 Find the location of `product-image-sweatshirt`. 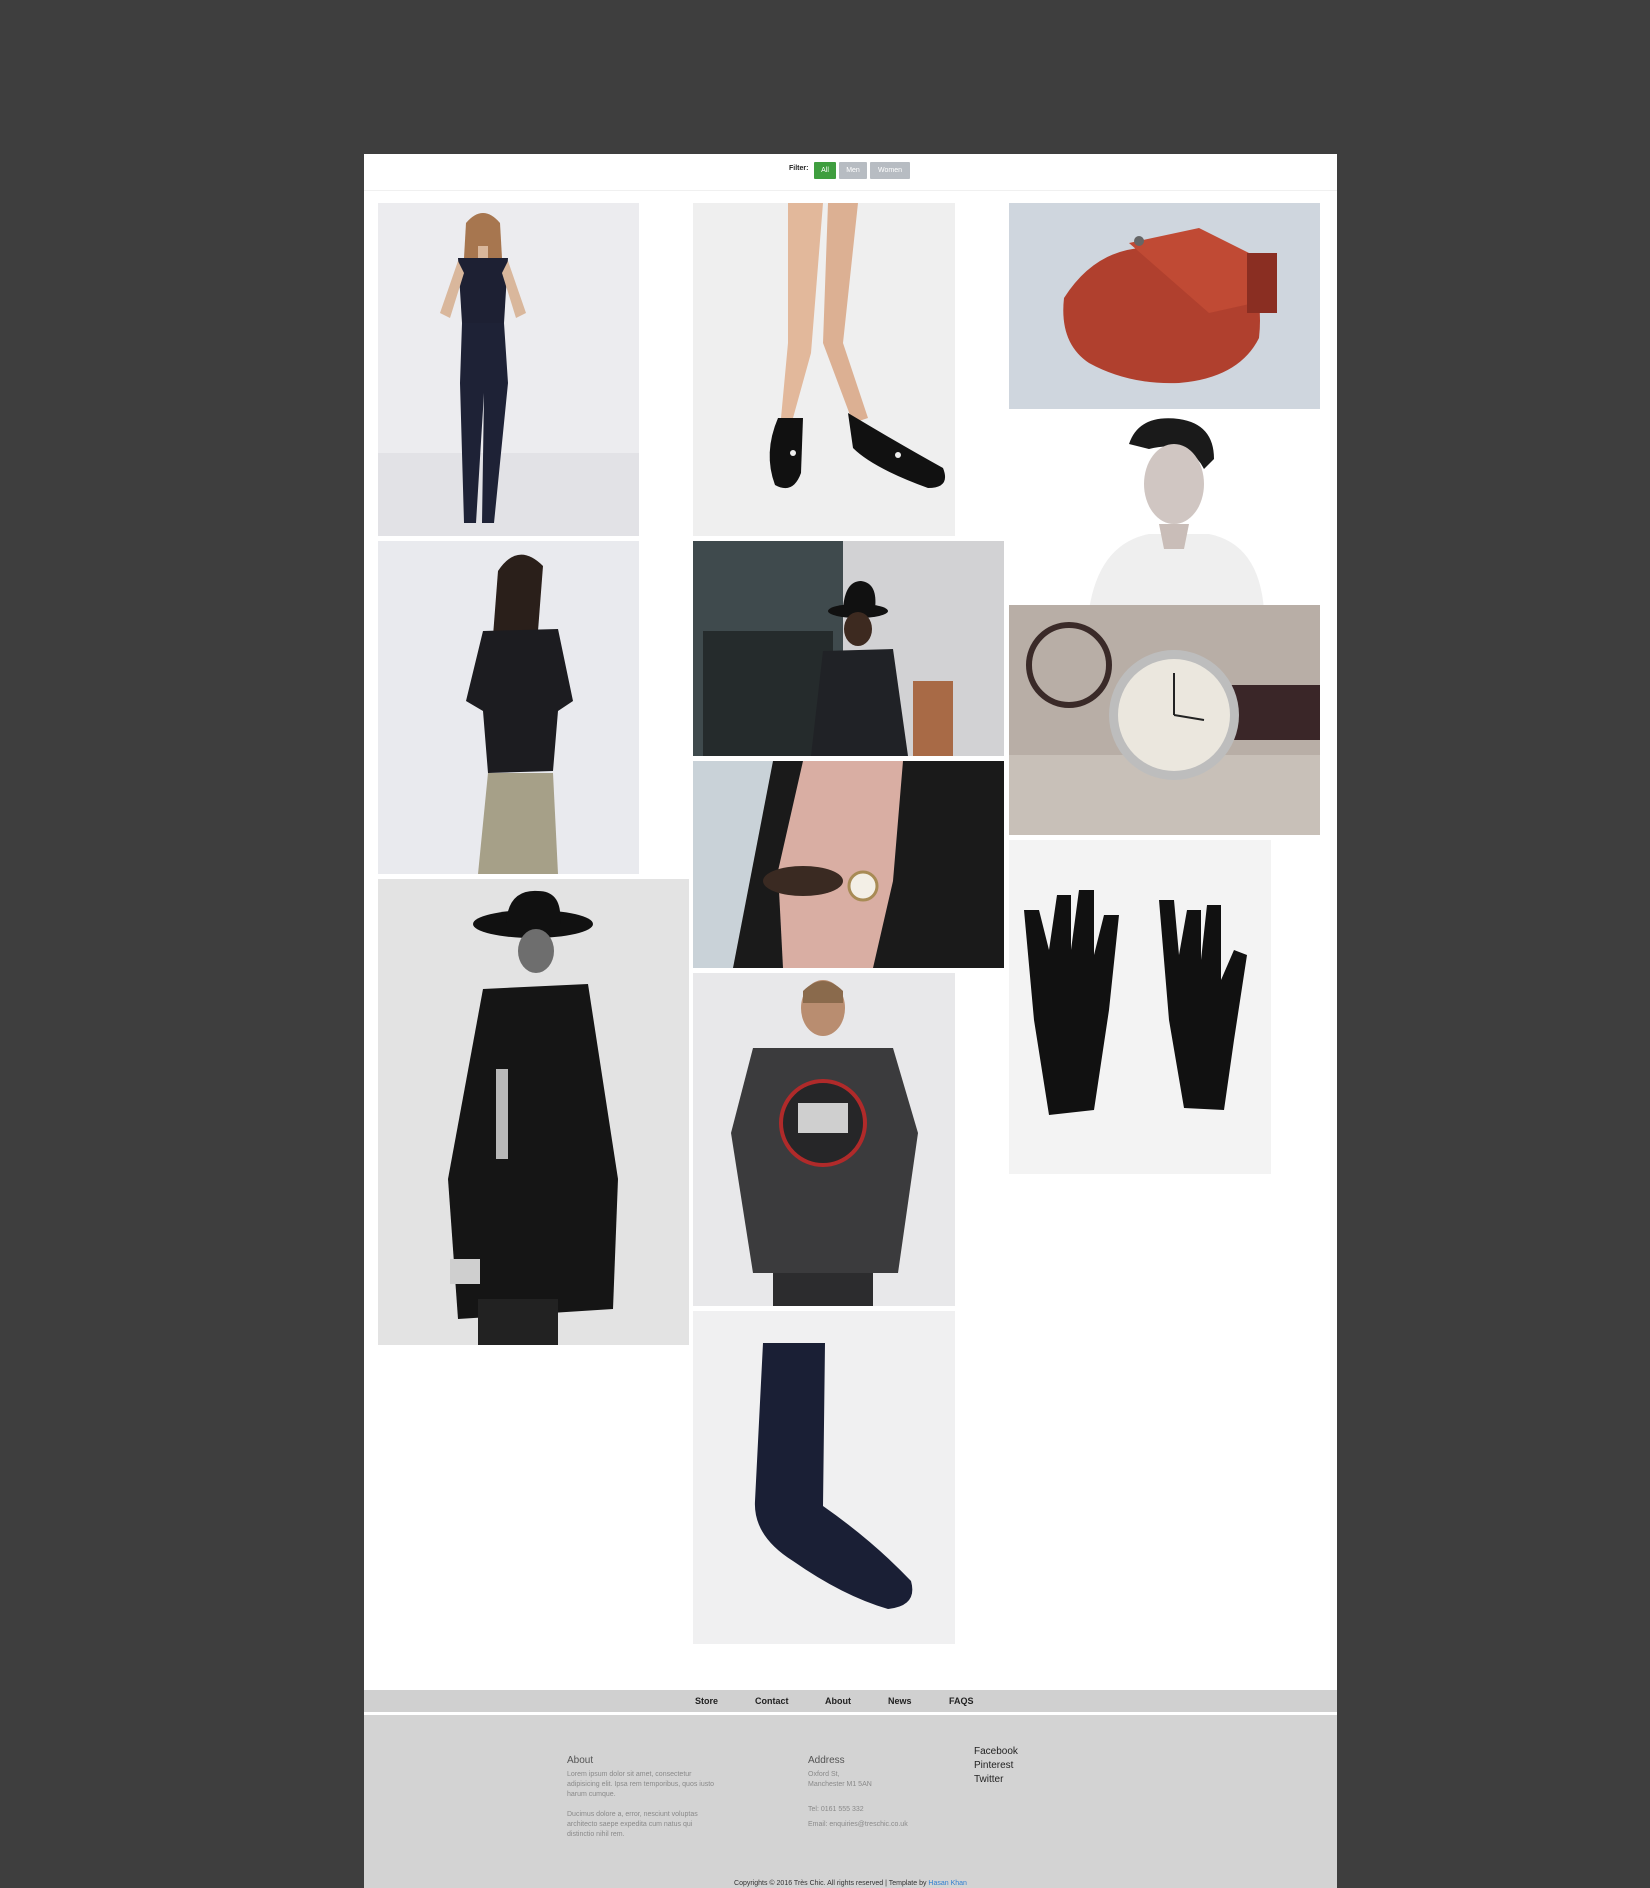

product-image-sweatshirt is located at coordinates (824, 1139).